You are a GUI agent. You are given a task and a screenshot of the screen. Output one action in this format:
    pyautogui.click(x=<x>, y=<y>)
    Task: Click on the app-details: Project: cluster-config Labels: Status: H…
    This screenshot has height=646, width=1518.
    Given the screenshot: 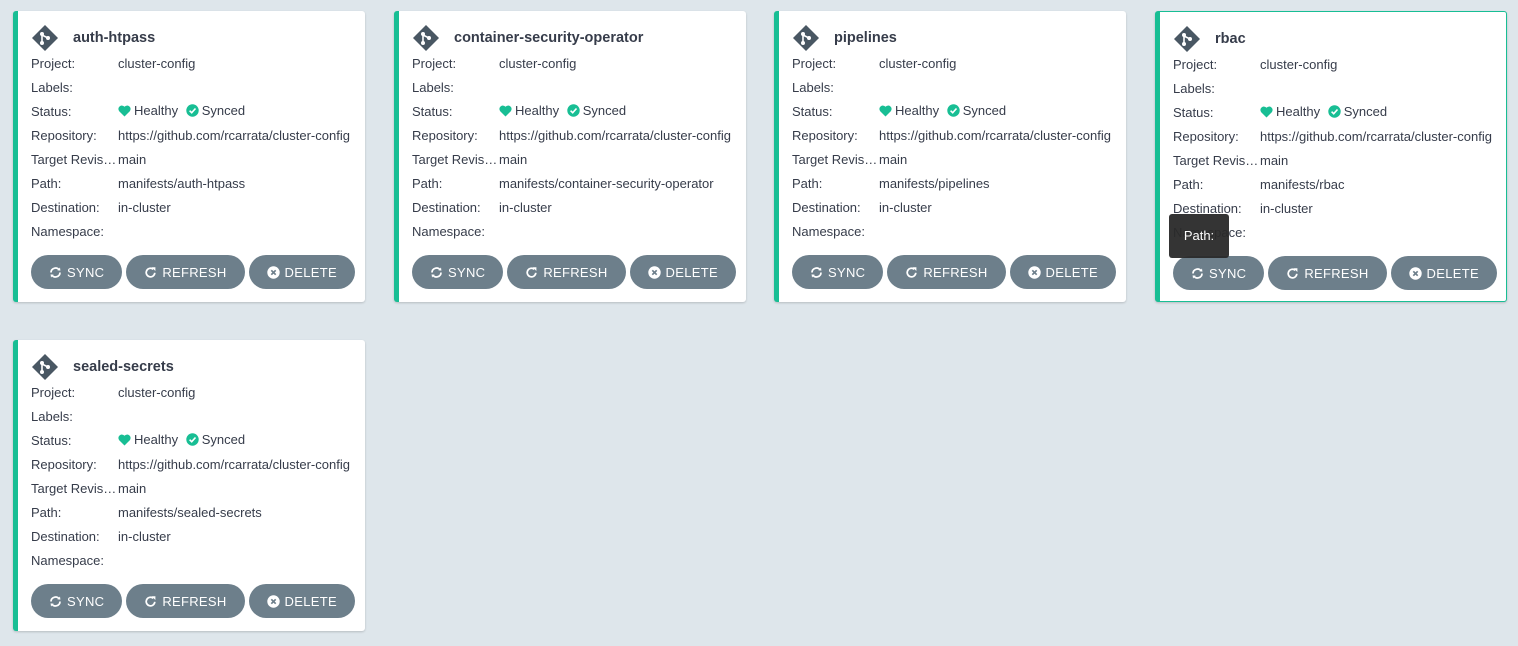 What is the action you would take?
    pyautogui.click(x=192, y=476)
    